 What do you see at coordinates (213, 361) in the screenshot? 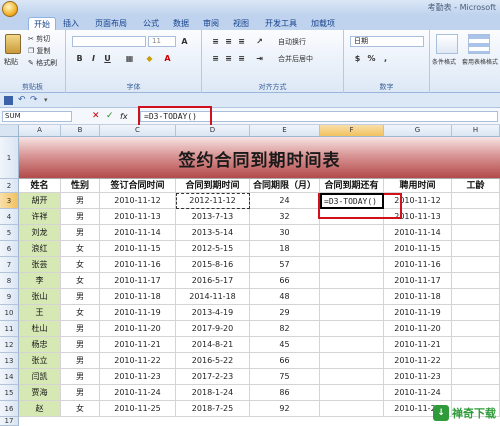
I see `table-cell: 2016-5-22` at bounding box center [213, 361].